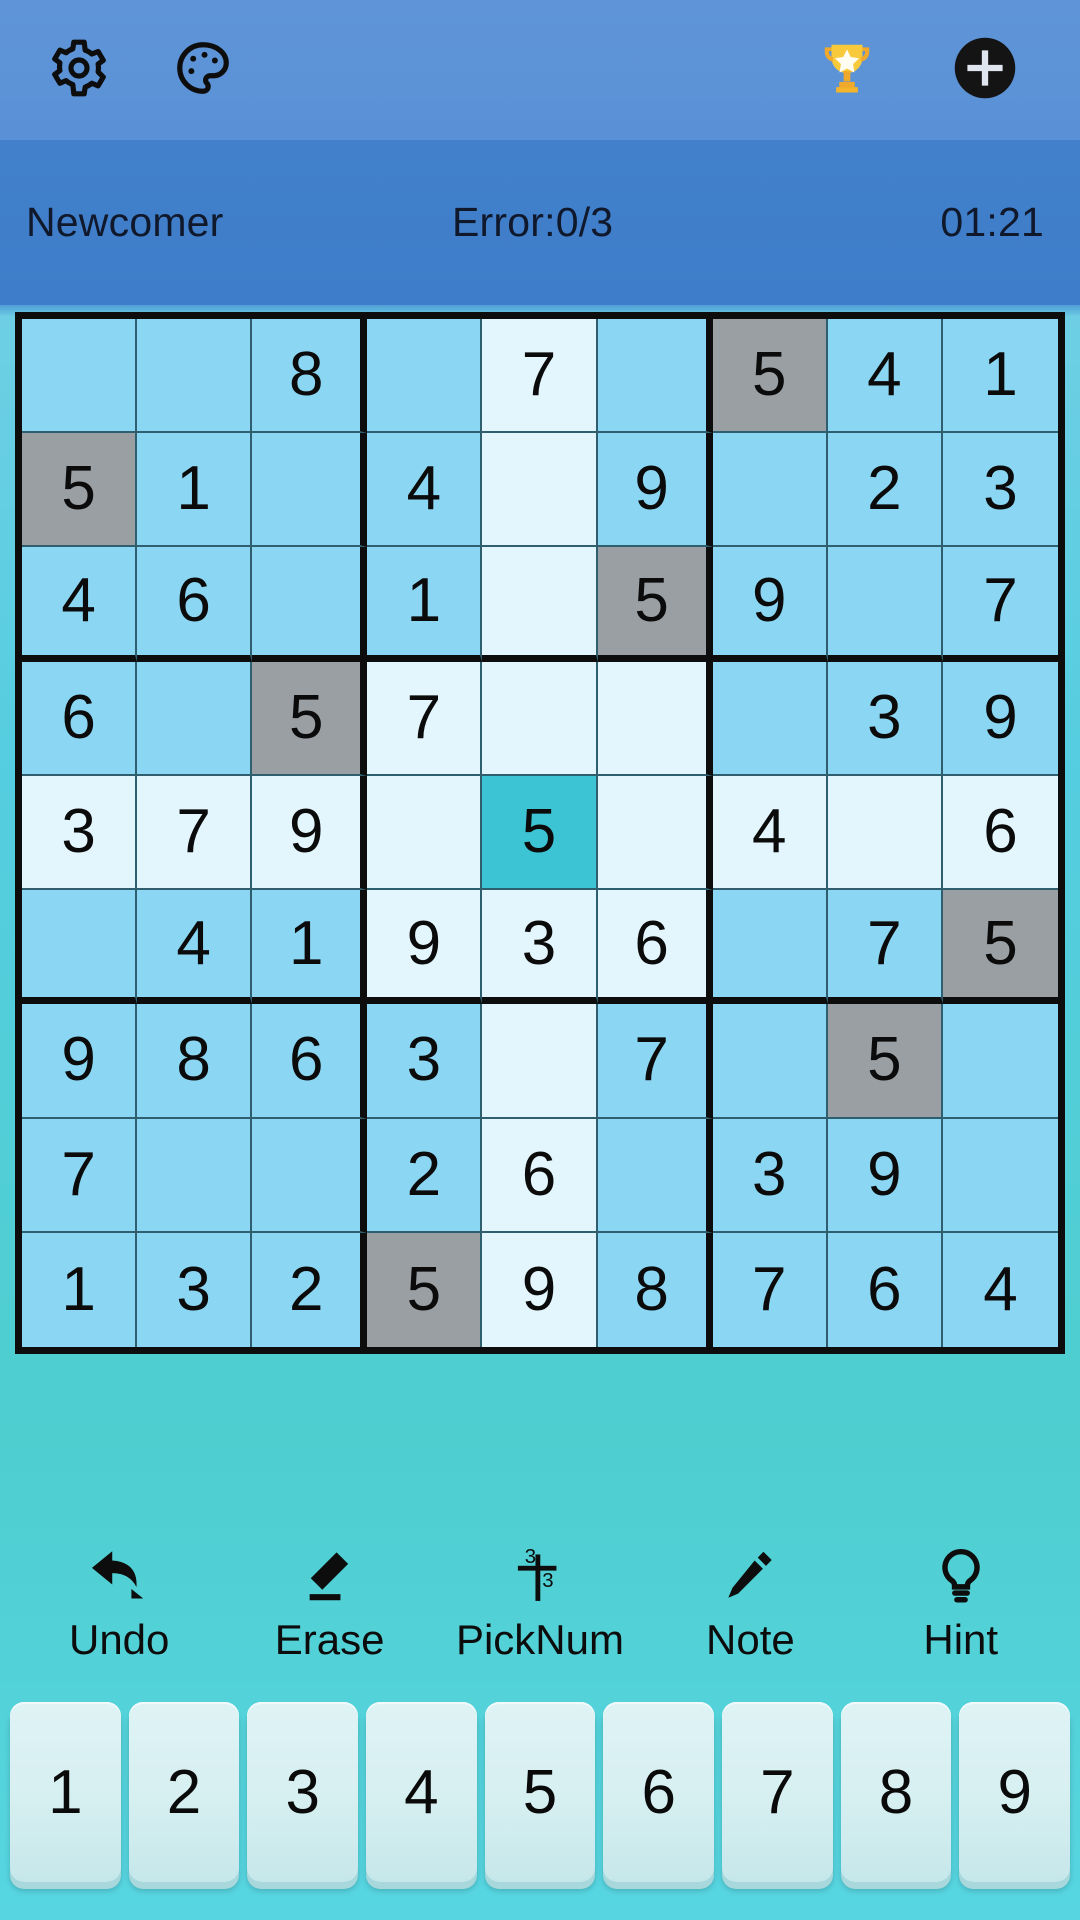 The height and width of the screenshot is (1920, 1080). Describe the element at coordinates (195, 947) in the screenshot. I see `sudoku-cell-r6c2: 4` at that location.